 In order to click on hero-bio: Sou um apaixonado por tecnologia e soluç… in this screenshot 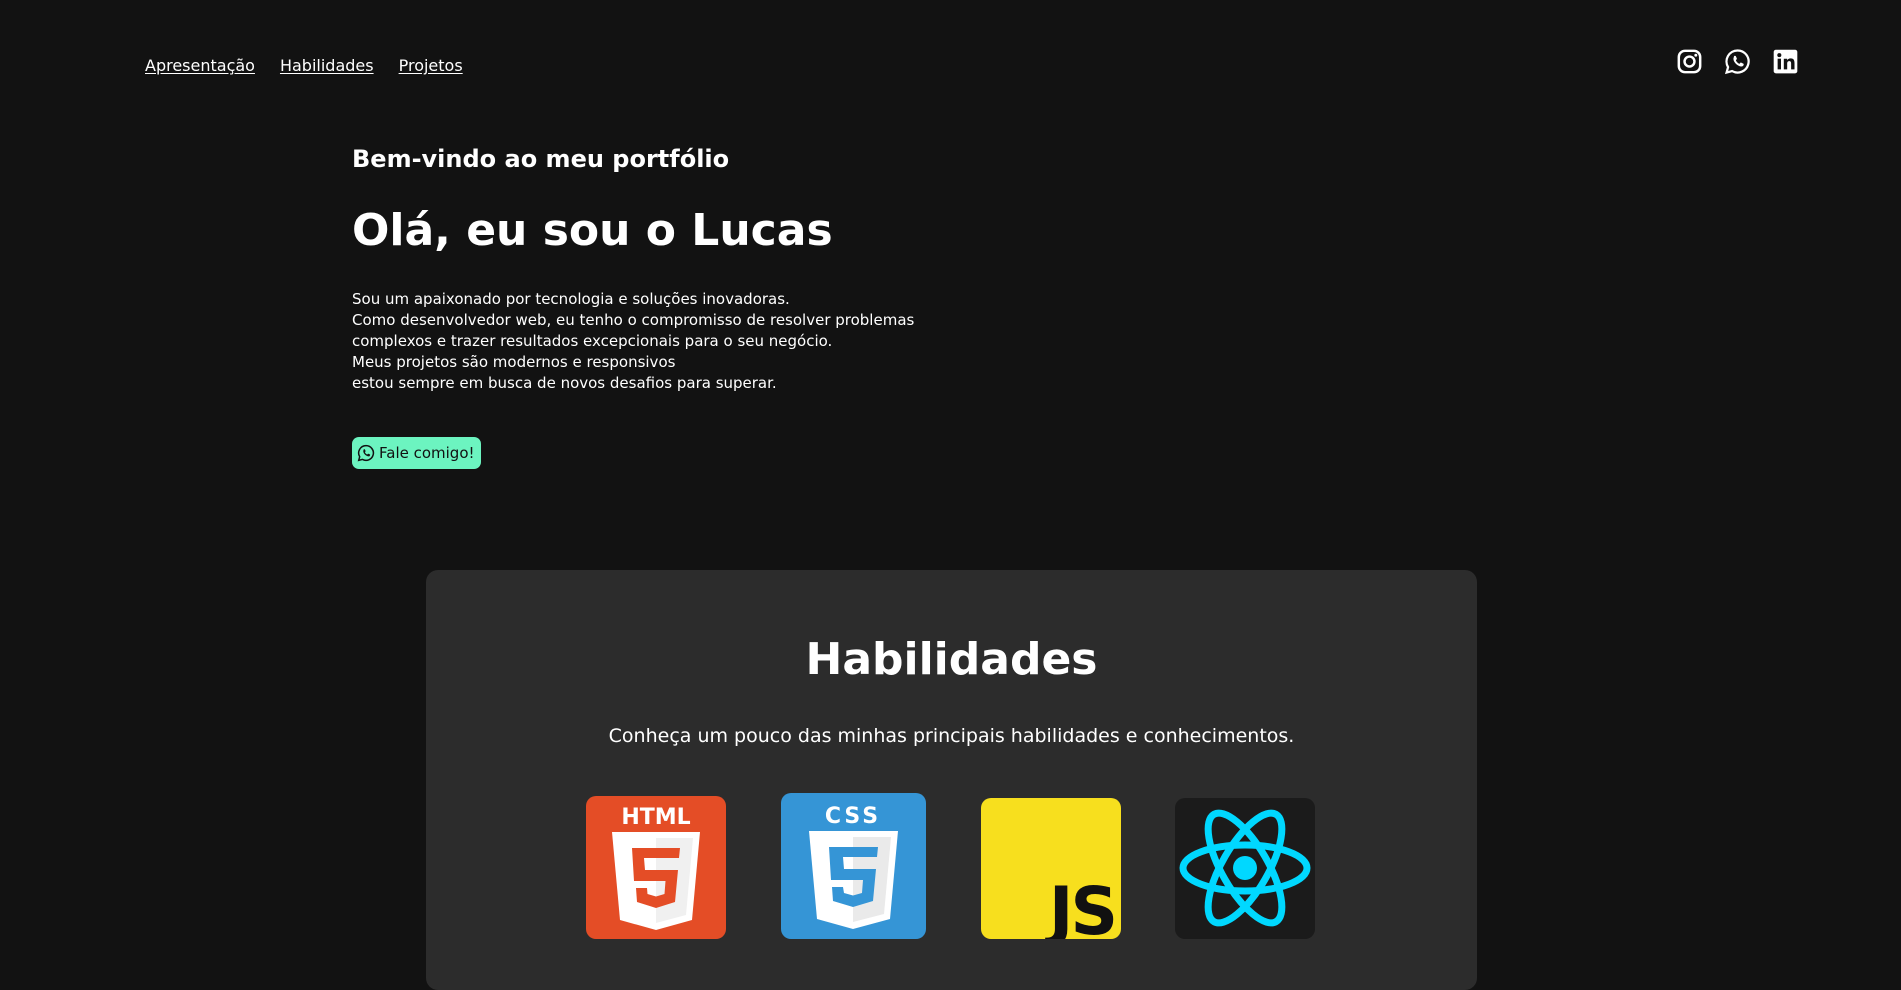, I will do `click(662, 341)`.